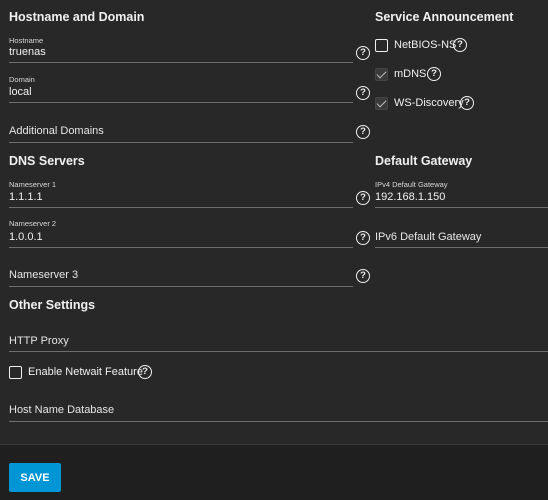 Image resolution: width=548 pixels, height=500 pixels. I want to click on default-gateway-heading: Default Gateway, so click(424, 161).